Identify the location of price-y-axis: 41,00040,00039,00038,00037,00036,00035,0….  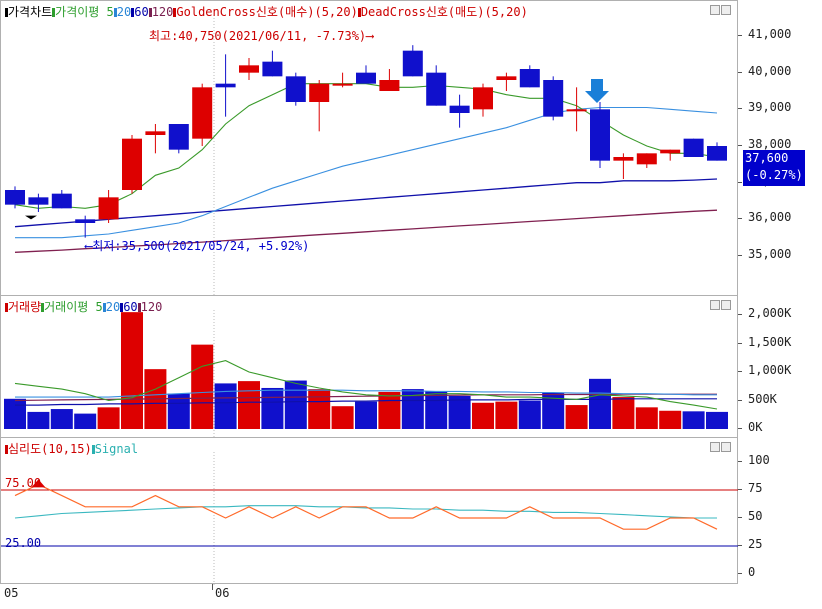
(780, 148).